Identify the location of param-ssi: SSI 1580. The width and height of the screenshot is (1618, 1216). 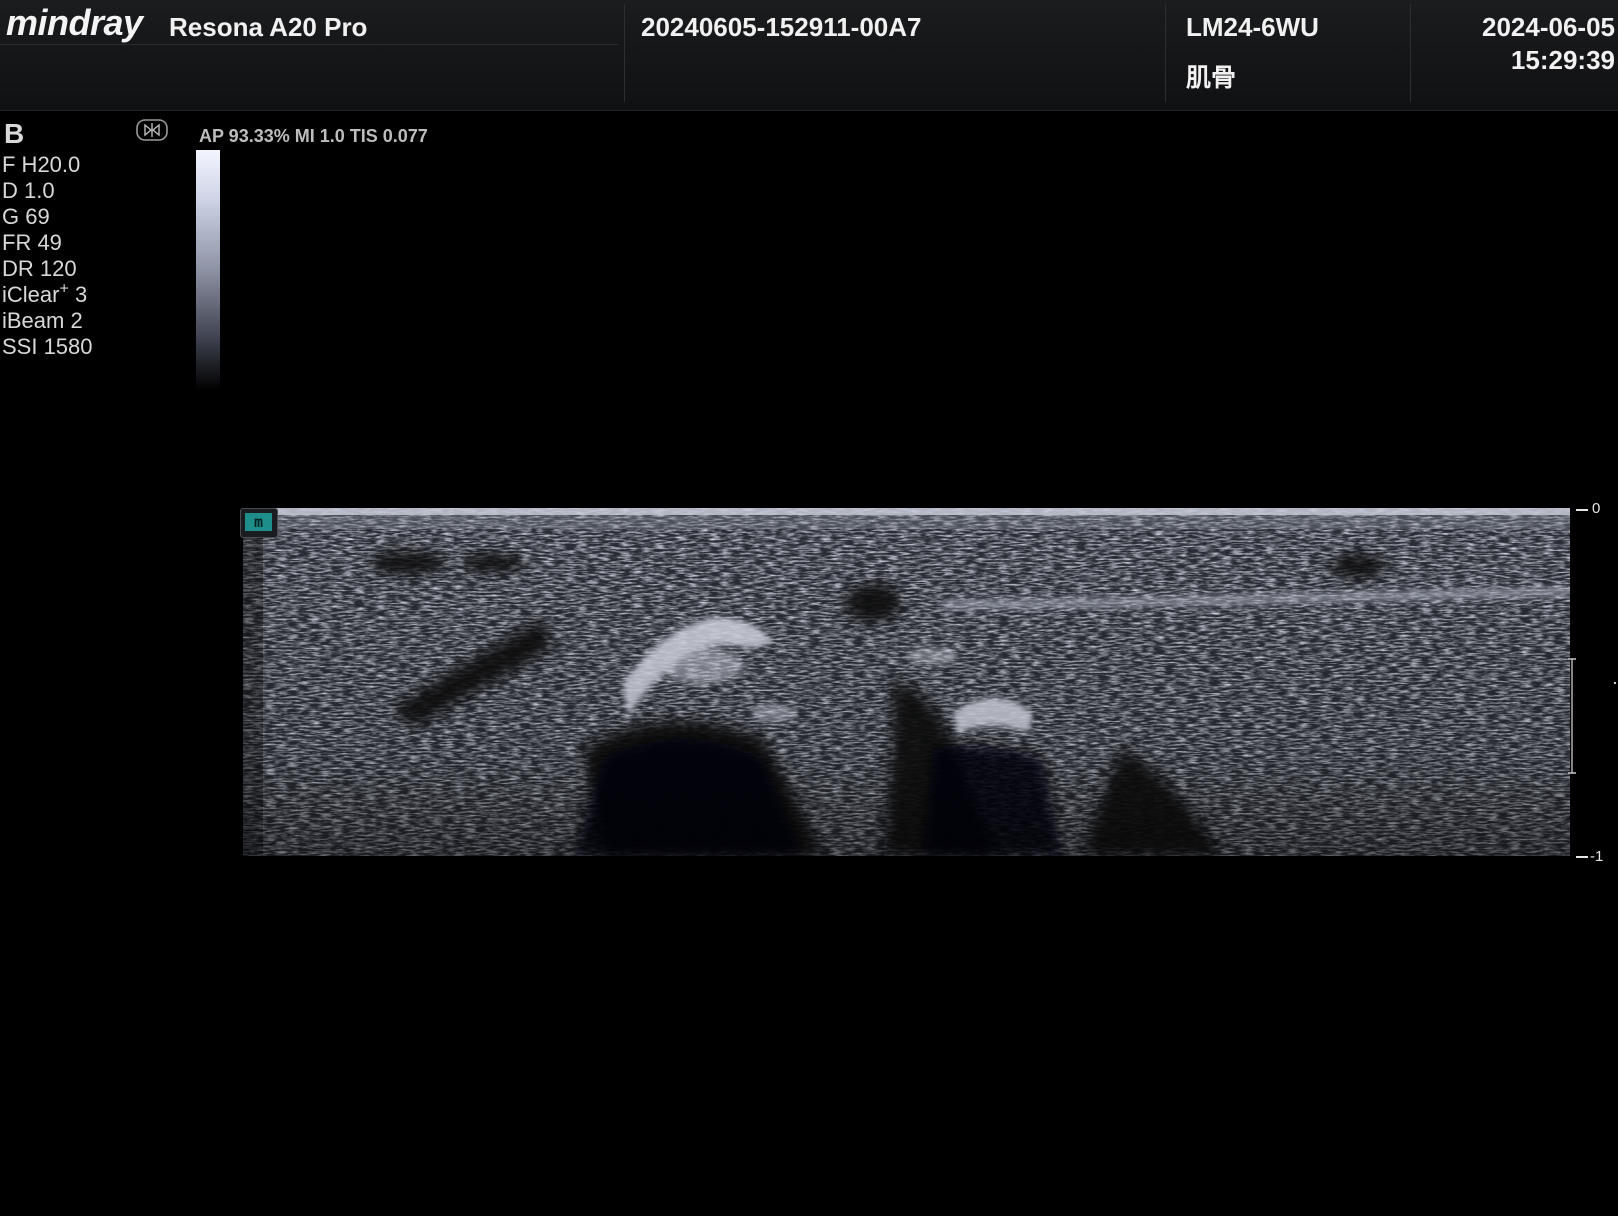
(47, 346).